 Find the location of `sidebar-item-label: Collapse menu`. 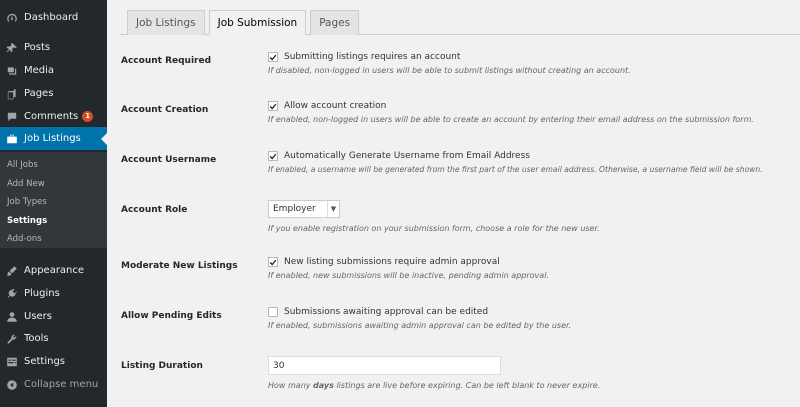

sidebar-item-label: Collapse menu is located at coordinates (61, 384).